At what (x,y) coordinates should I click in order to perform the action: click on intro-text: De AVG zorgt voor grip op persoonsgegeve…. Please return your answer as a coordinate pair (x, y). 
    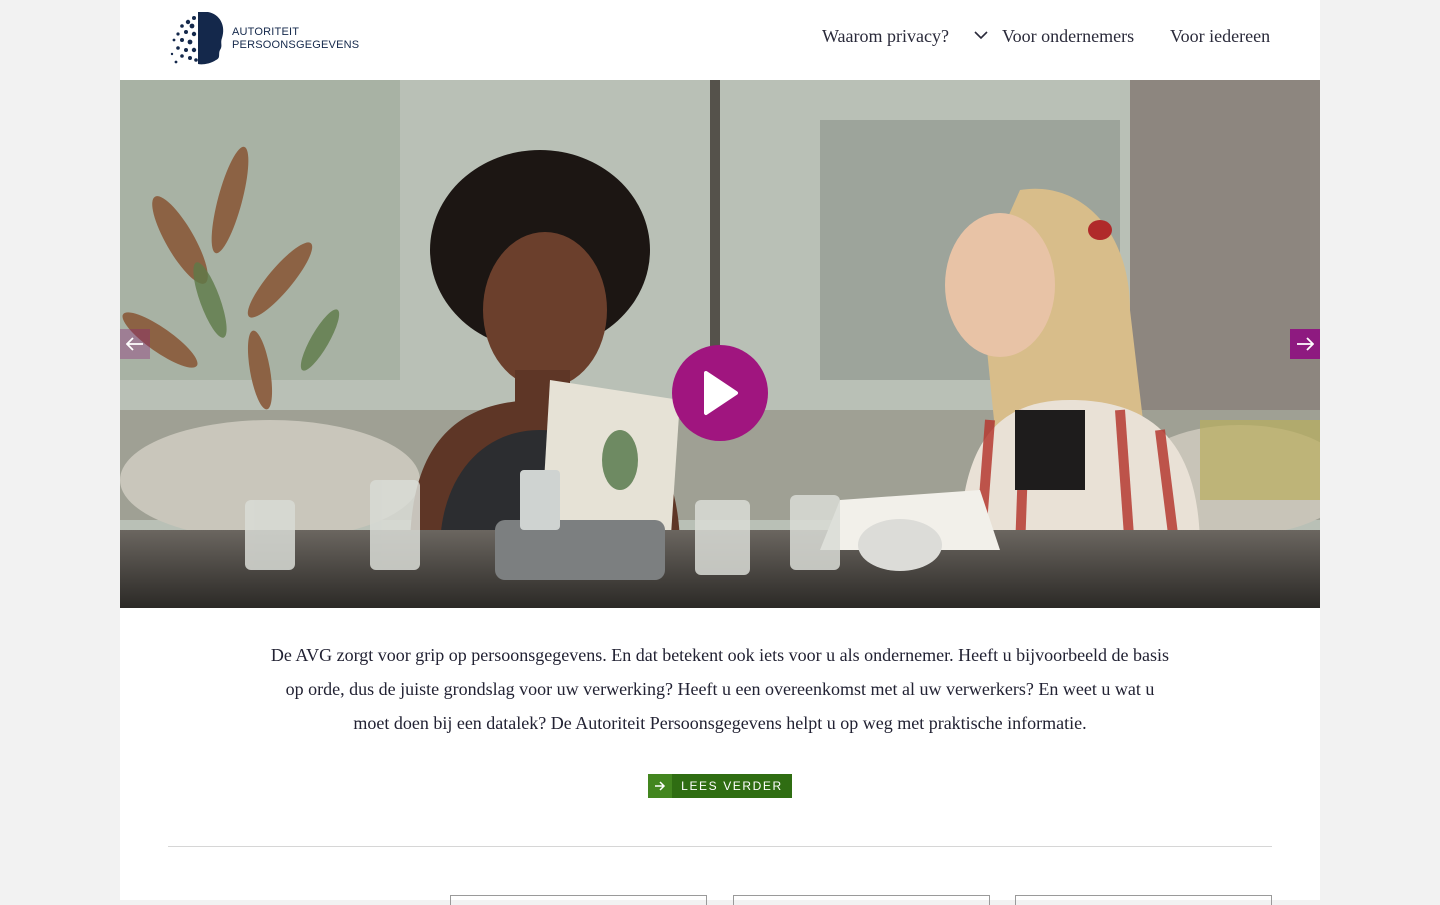
    Looking at the image, I should click on (720, 689).